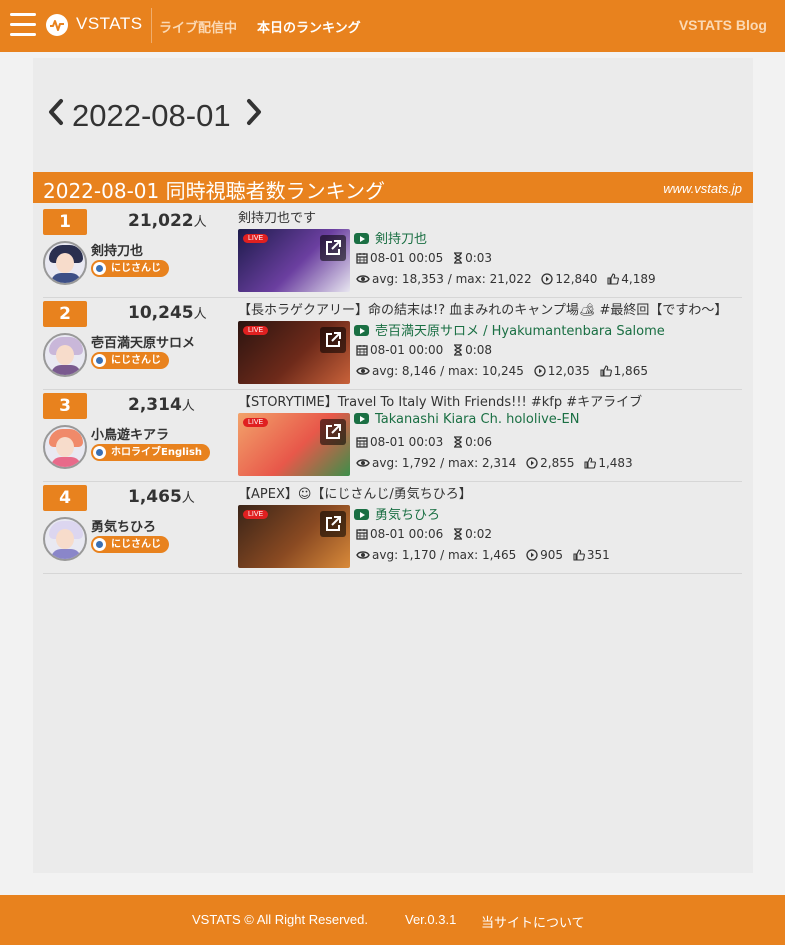 The height and width of the screenshot is (945, 785). What do you see at coordinates (23, 25) in the screenshot?
I see `hamburger-menu-icon` at bounding box center [23, 25].